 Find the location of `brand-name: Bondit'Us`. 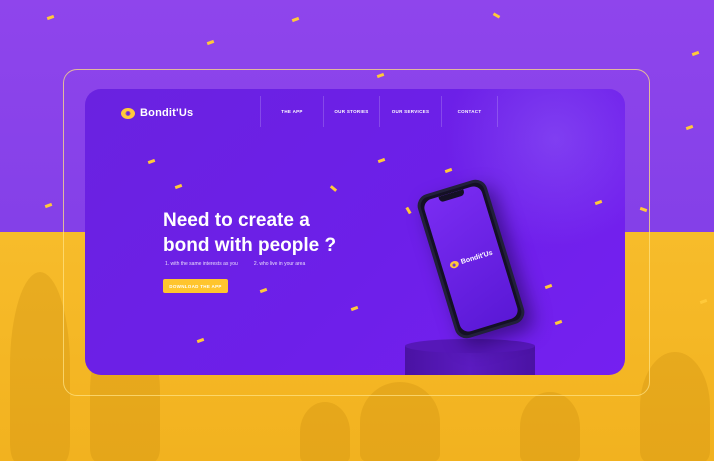

brand-name: Bondit'Us is located at coordinates (167, 113).